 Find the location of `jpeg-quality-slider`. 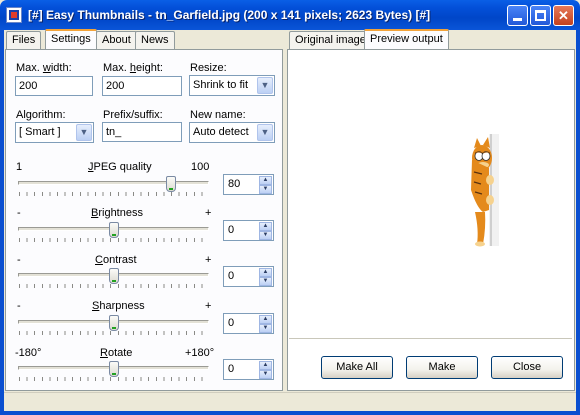

jpeg-quality-slider is located at coordinates (170, 184).